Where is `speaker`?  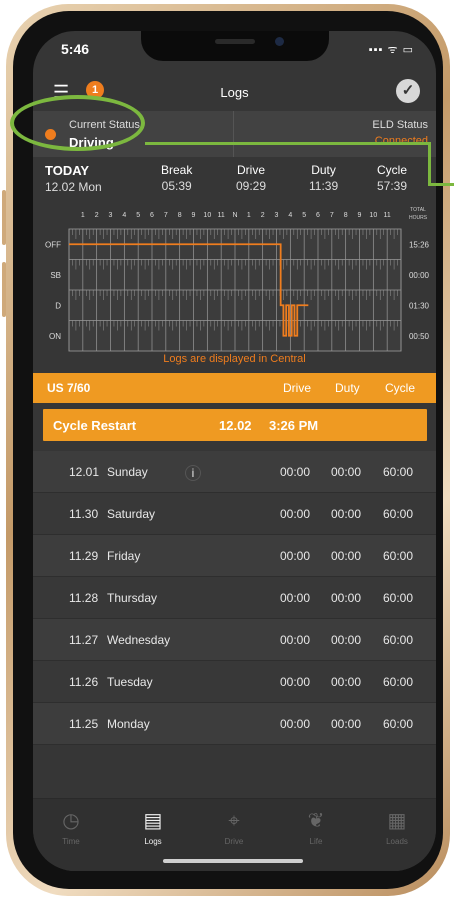 speaker is located at coordinates (235, 41).